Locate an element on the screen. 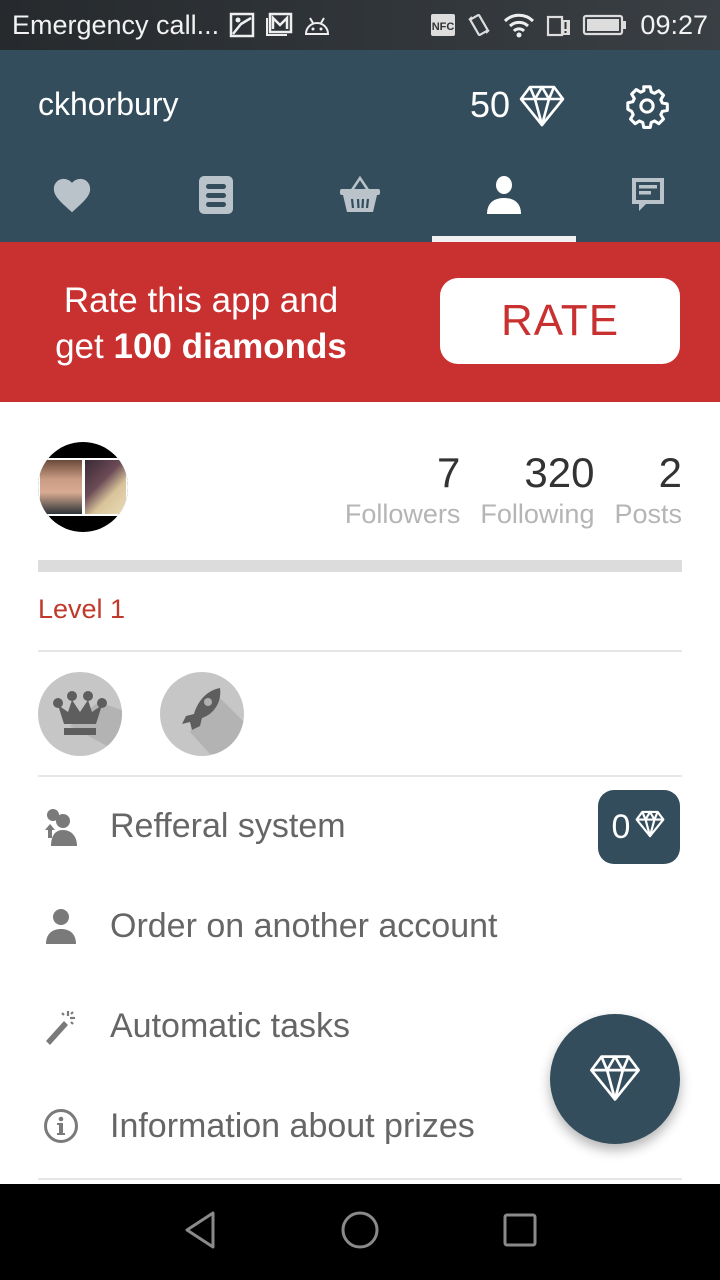 The width and height of the screenshot is (720, 1280). info-icon is located at coordinates (61, 1126).